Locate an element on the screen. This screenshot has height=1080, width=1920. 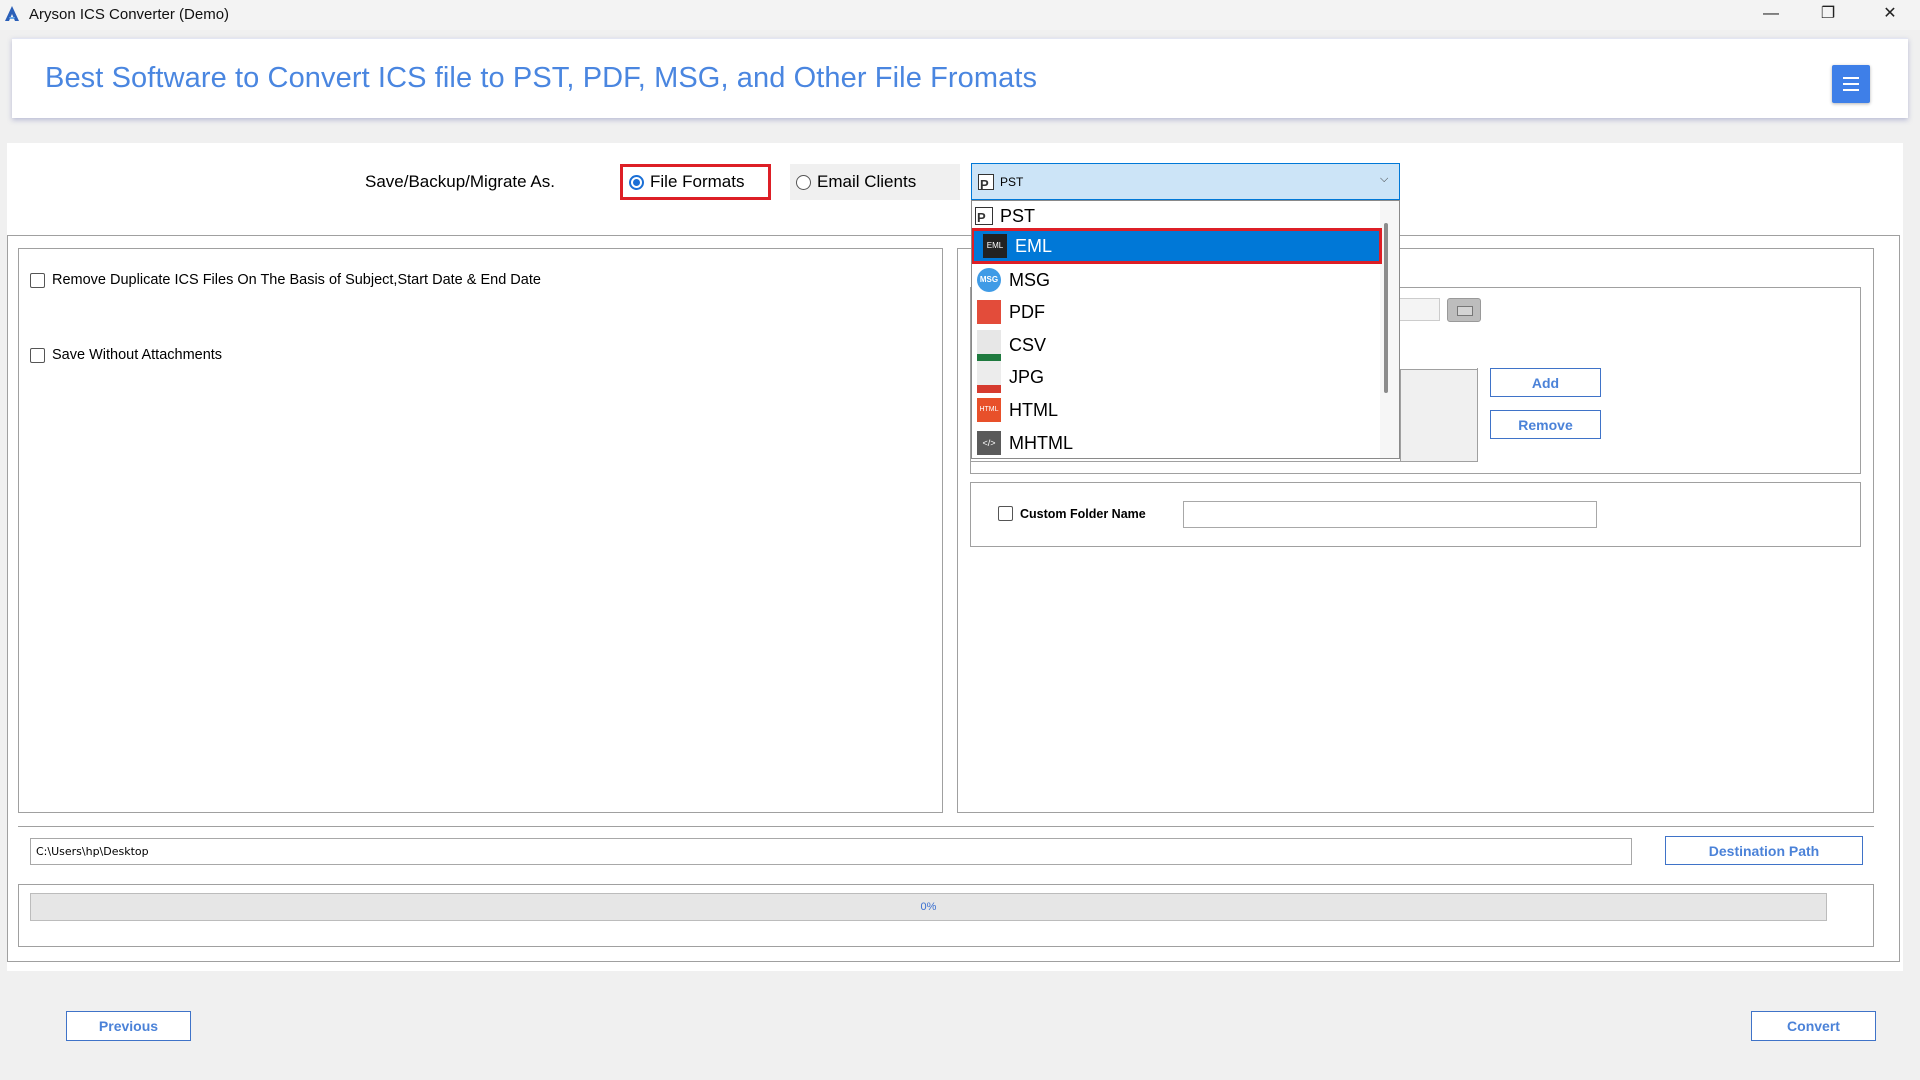
radio-unchecked-icon is located at coordinates (803, 182).